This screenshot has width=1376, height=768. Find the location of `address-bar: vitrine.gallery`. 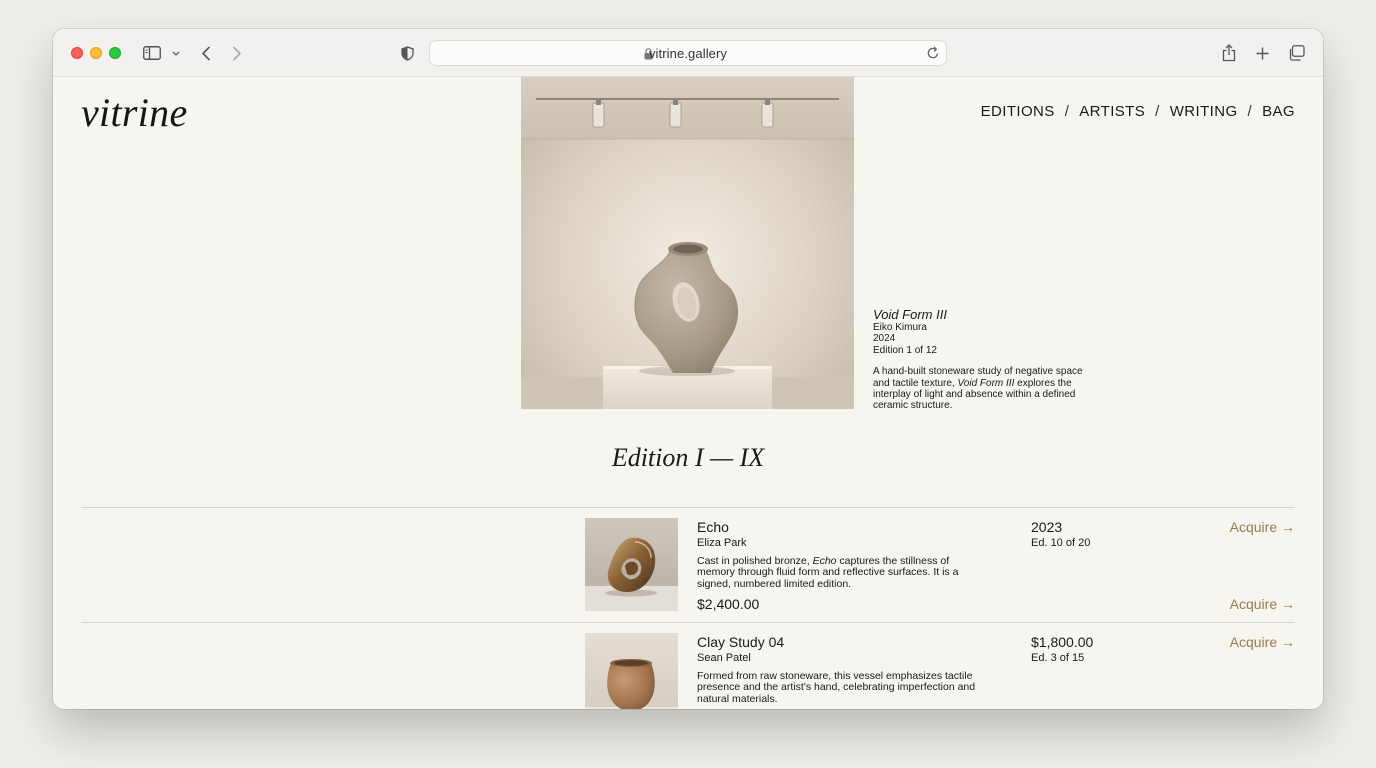

address-bar: vitrine.gallery is located at coordinates (688, 53).